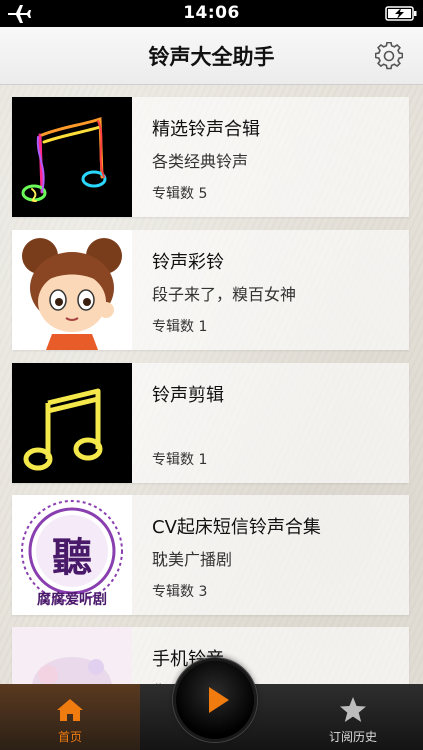  I want to click on play-button, so click(215, 700).